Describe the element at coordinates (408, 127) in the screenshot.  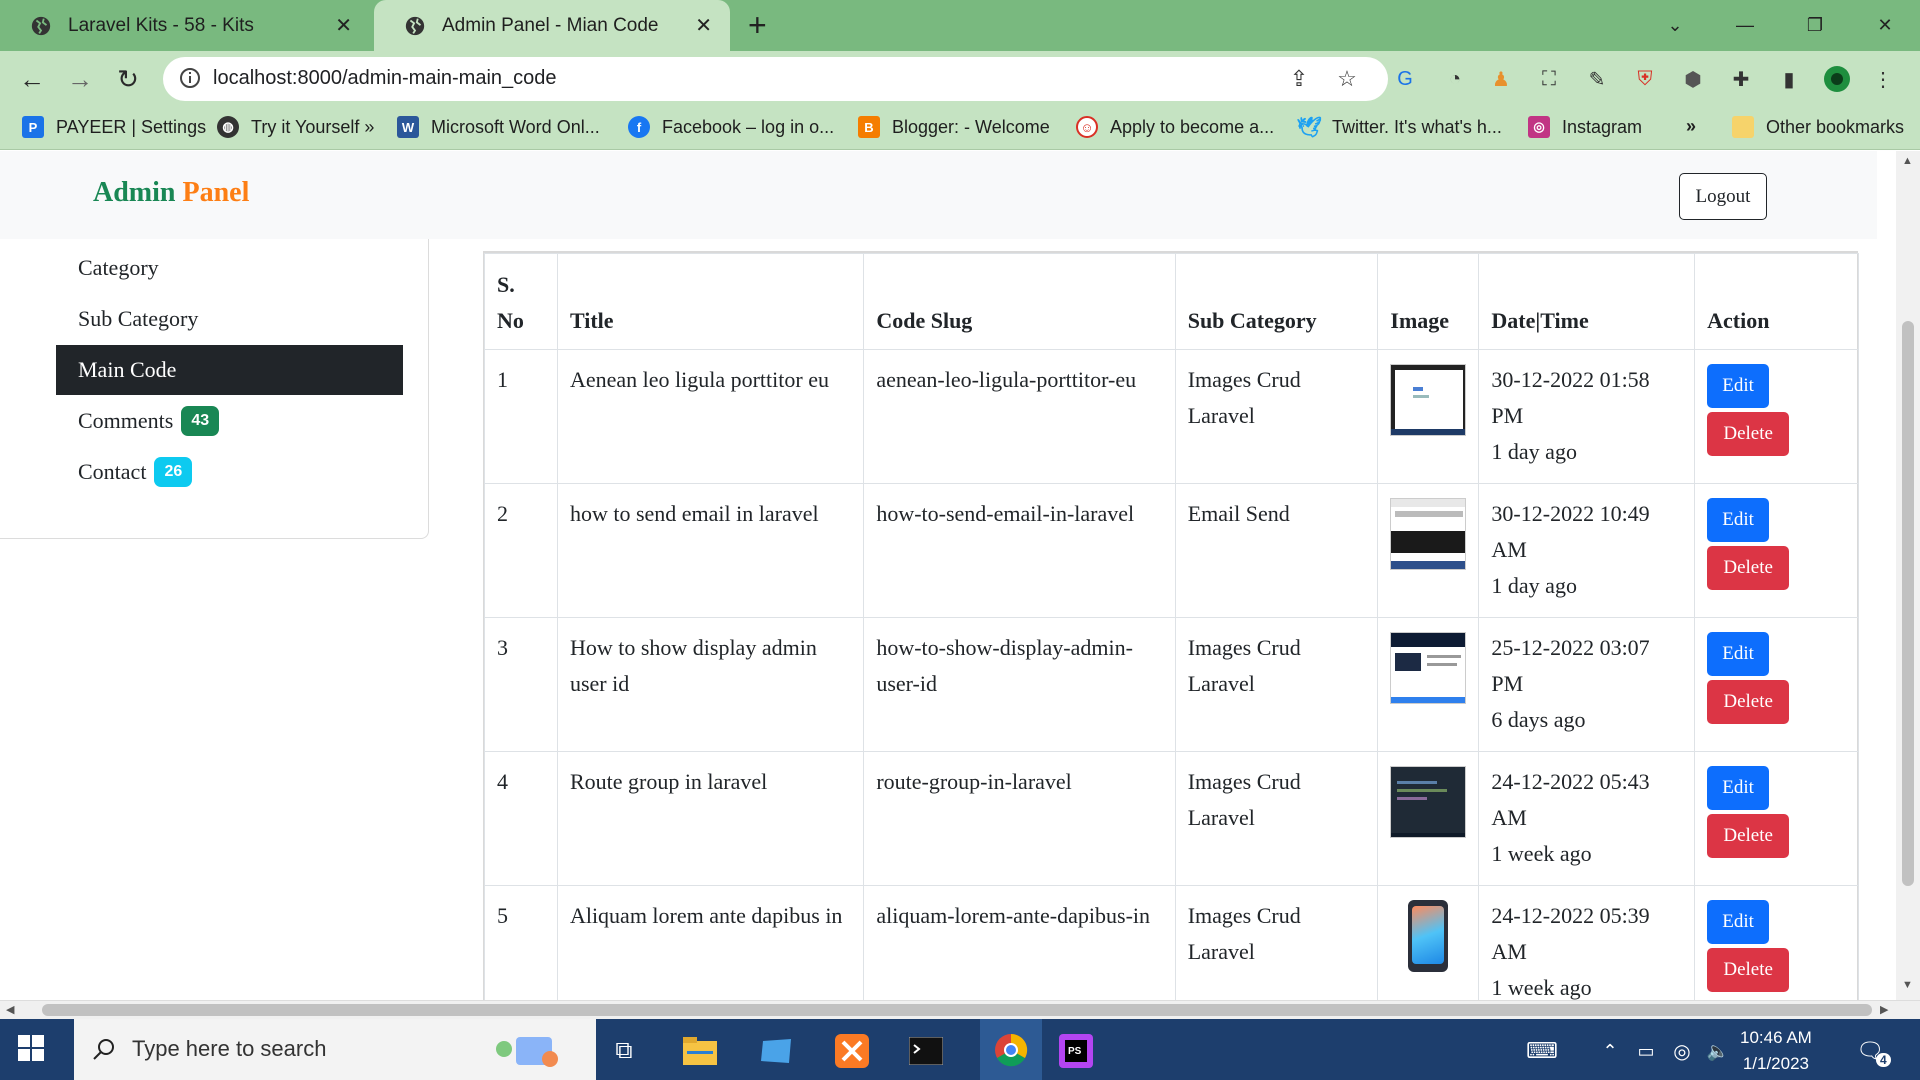
I see `word-icon: W` at that location.